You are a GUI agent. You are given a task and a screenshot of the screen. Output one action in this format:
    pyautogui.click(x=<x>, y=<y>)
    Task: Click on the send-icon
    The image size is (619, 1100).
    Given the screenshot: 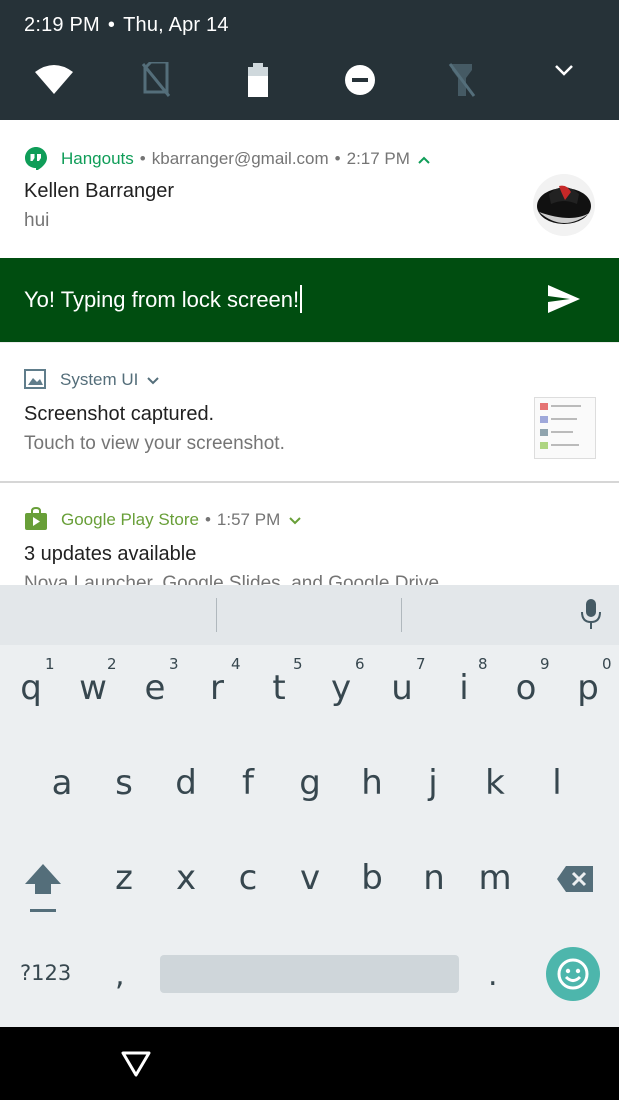 What is the action you would take?
    pyautogui.click(x=564, y=301)
    